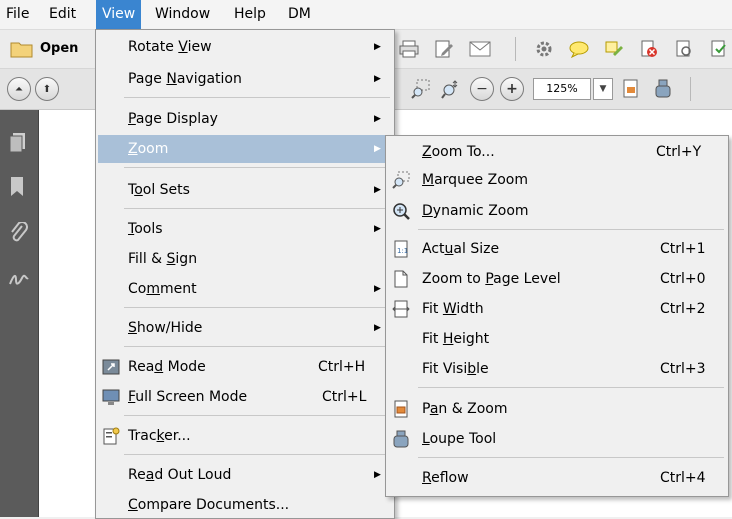 This screenshot has height=519, width=732. What do you see at coordinates (245, 229) in the screenshot?
I see `view-menu-item-tools: Tools ▶` at bounding box center [245, 229].